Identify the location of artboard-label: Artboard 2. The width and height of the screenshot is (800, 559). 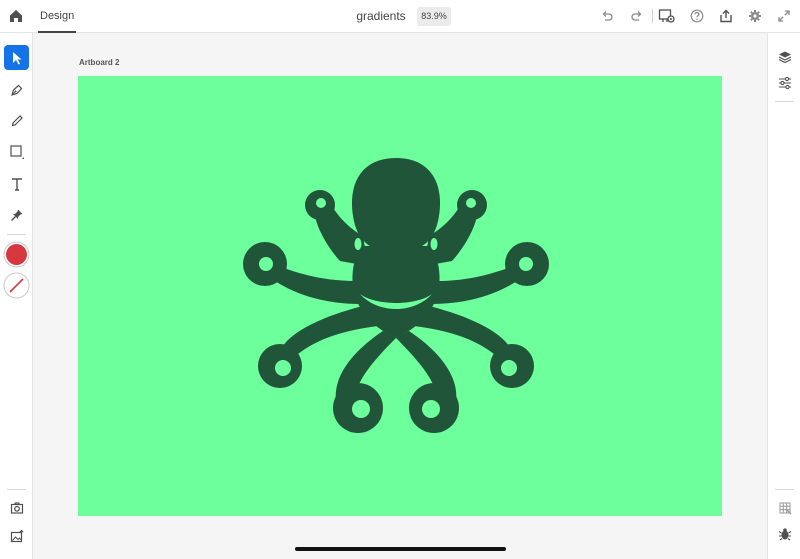
(99, 62).